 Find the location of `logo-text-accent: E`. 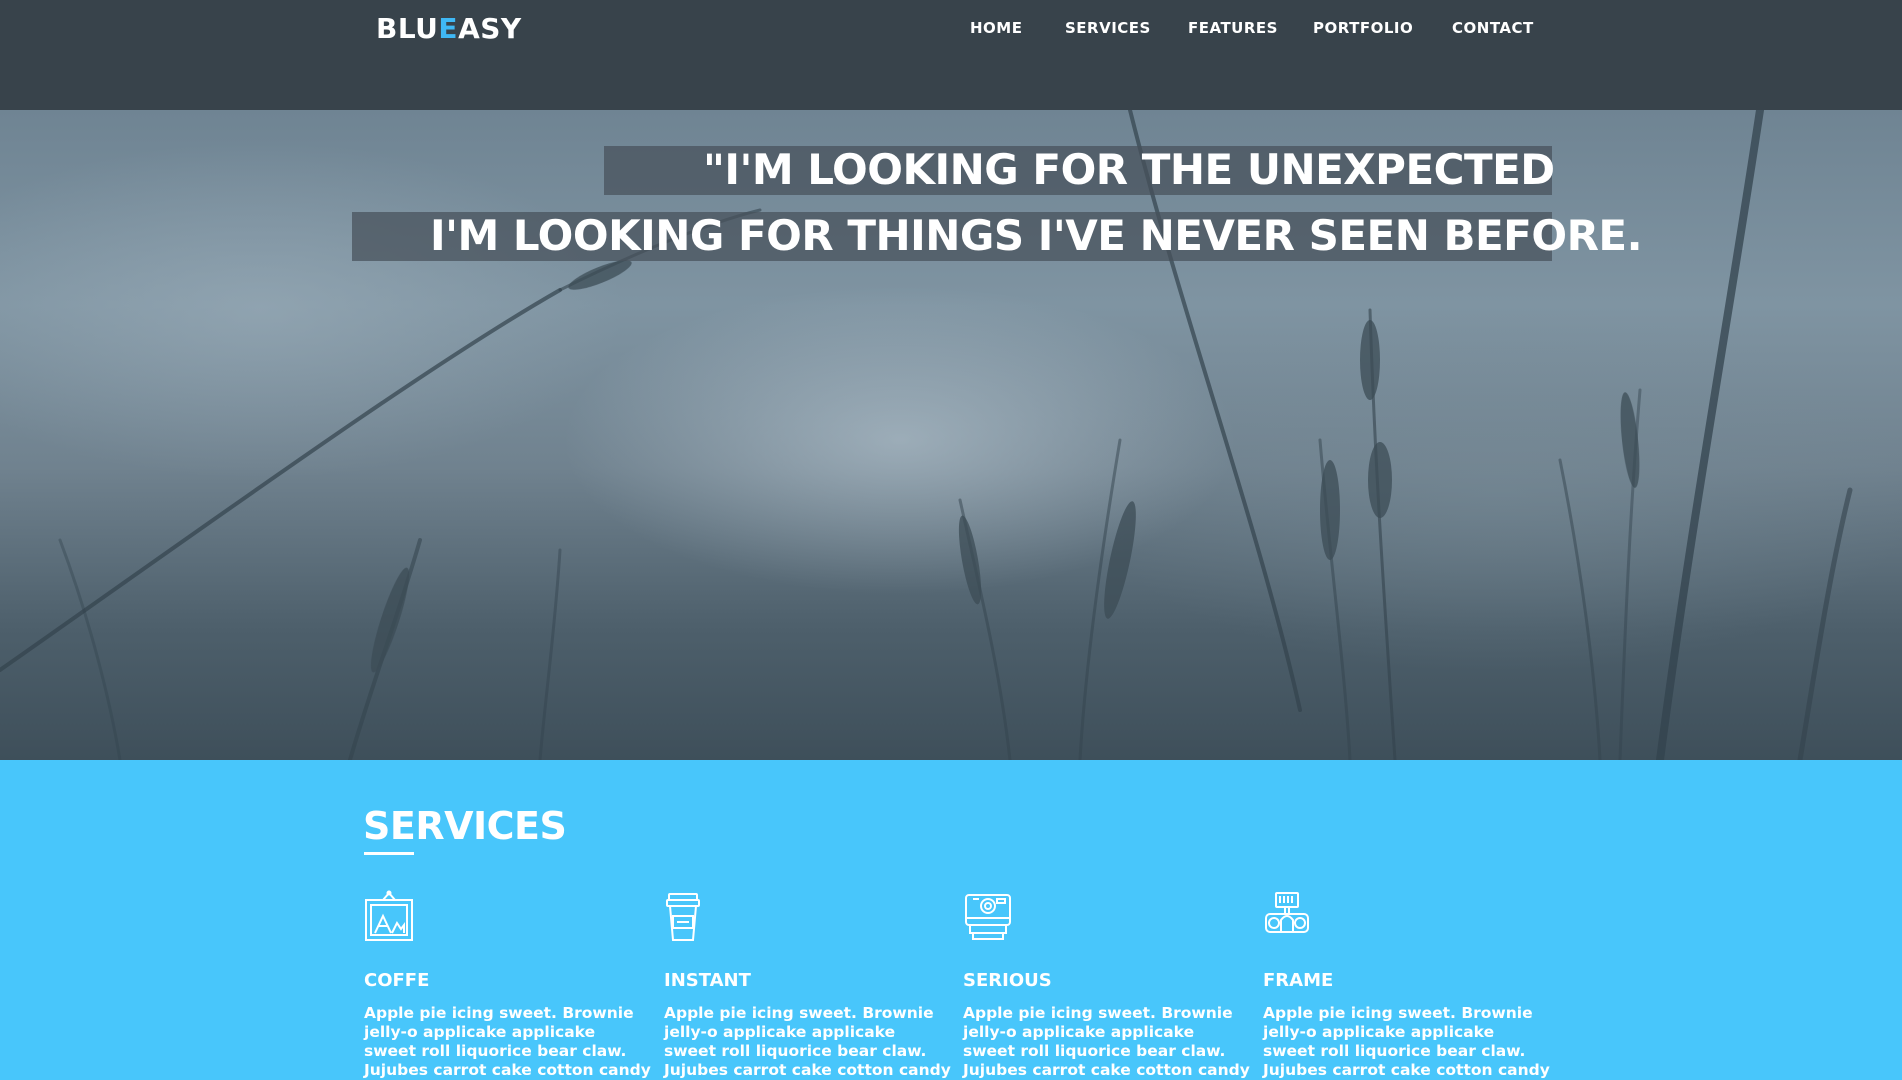

logo-text-accent: E is located at coordinates (448, 28).